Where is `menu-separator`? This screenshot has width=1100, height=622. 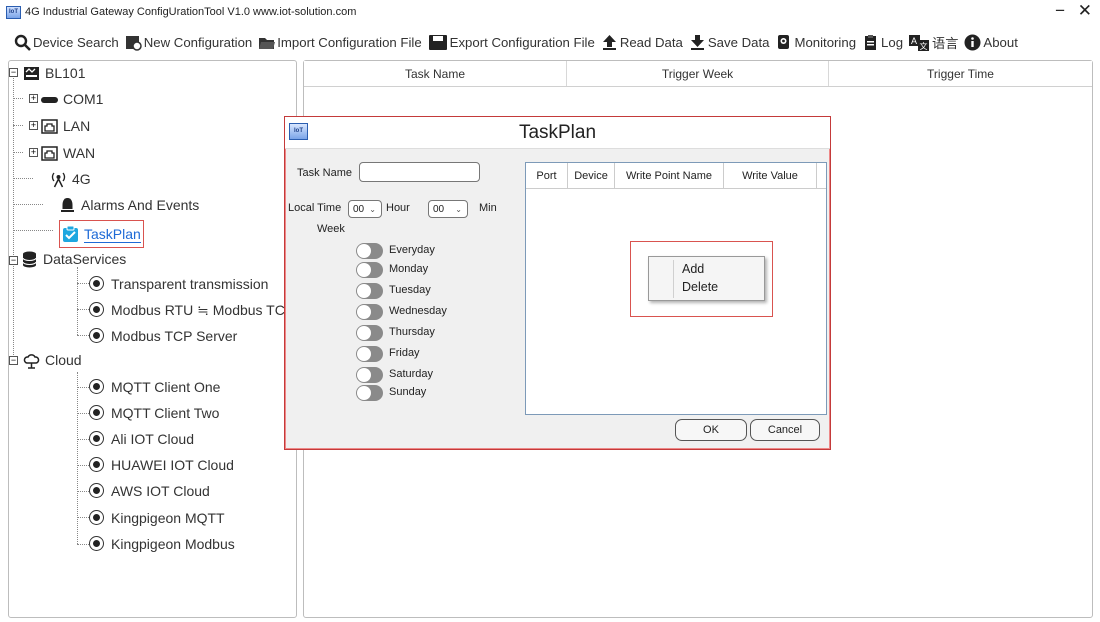
menu-separator is located at coordinates (673, 279).